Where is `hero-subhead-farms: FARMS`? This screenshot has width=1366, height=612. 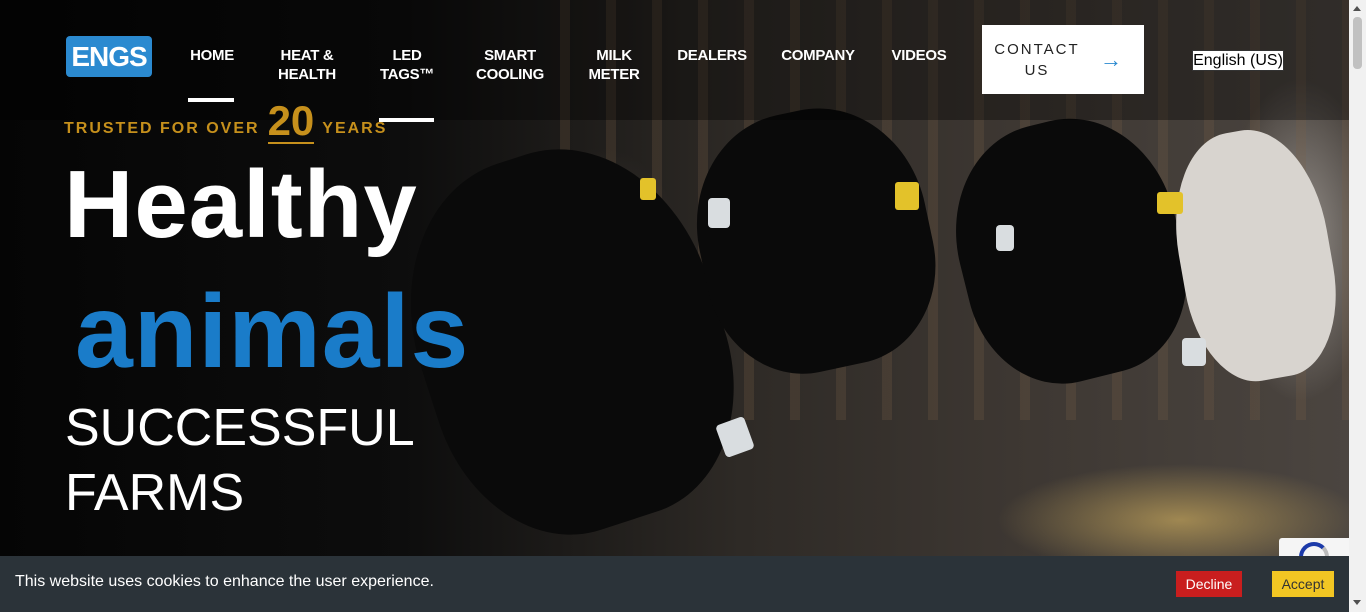
hero-subhead-farms: FARMS is located at coordinates (155, 493).